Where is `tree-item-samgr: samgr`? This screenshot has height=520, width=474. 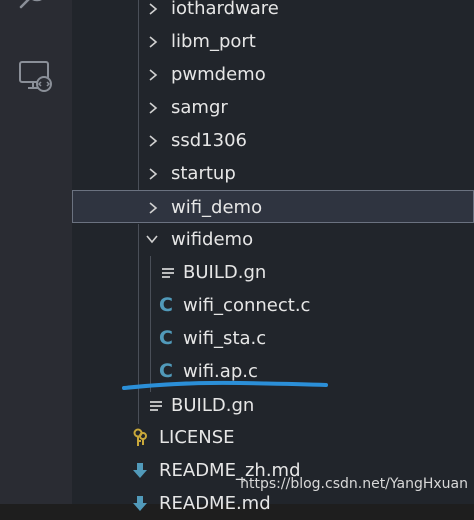
tree-item-samgr: samgr is located at coordinates (273, 107).